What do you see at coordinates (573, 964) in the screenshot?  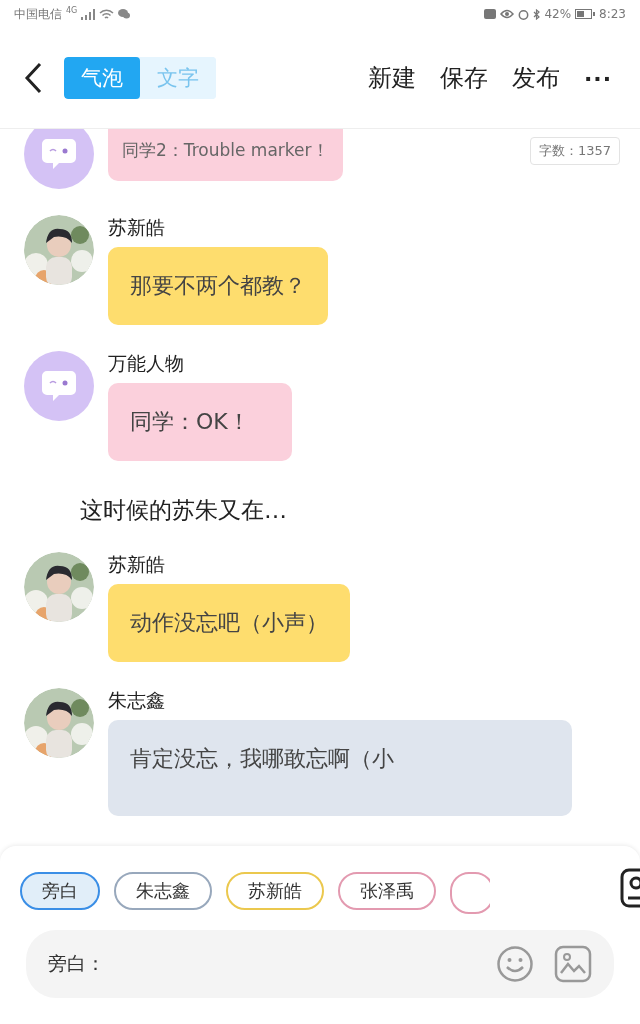 I see `image-icon` at bounding box center [573, 964].